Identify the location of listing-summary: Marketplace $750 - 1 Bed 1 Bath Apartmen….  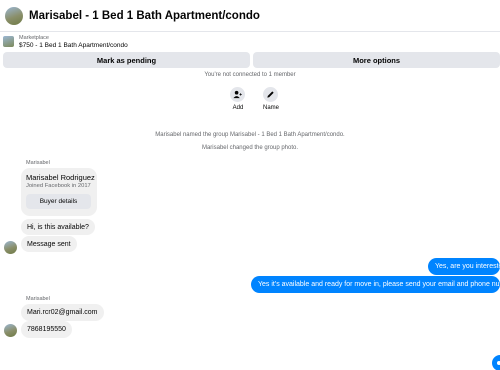
(250, 41).